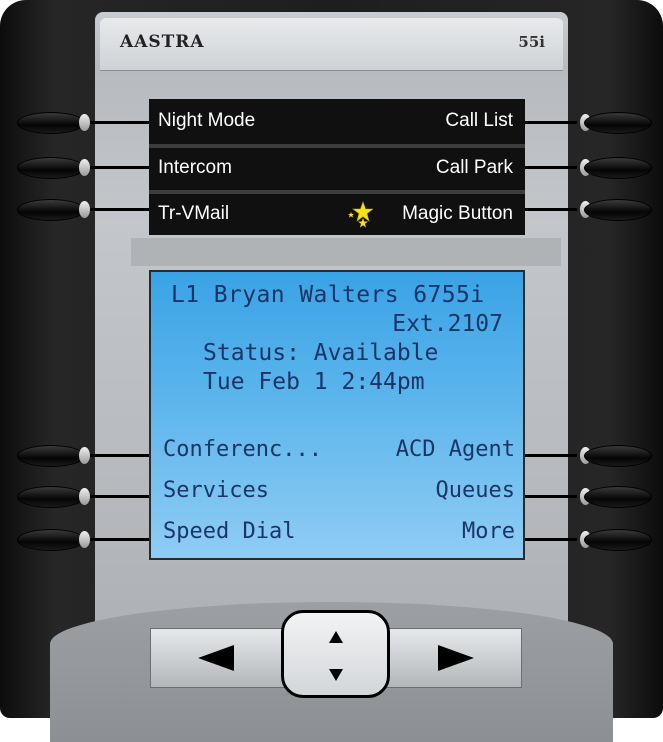 Image resolution: width=663 pixels, height=742 pixels. I want to click on right-softkey-acd-agent, so click(618, 456).